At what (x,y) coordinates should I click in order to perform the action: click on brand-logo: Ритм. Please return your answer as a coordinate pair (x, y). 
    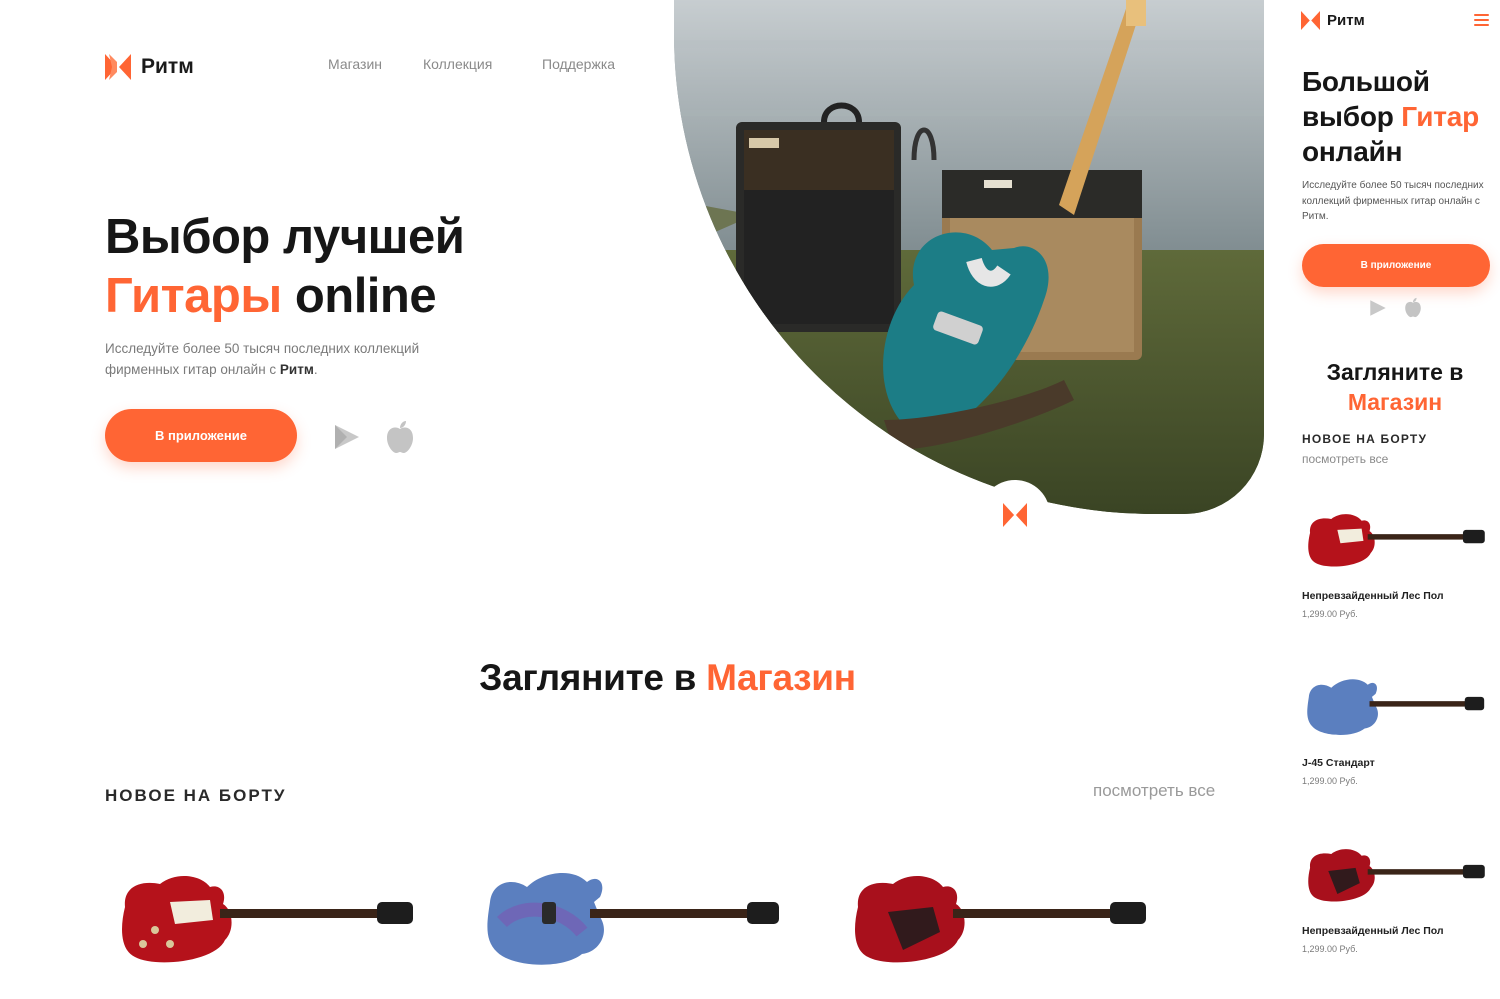
    Looking at the image, I should click on (149, 67).